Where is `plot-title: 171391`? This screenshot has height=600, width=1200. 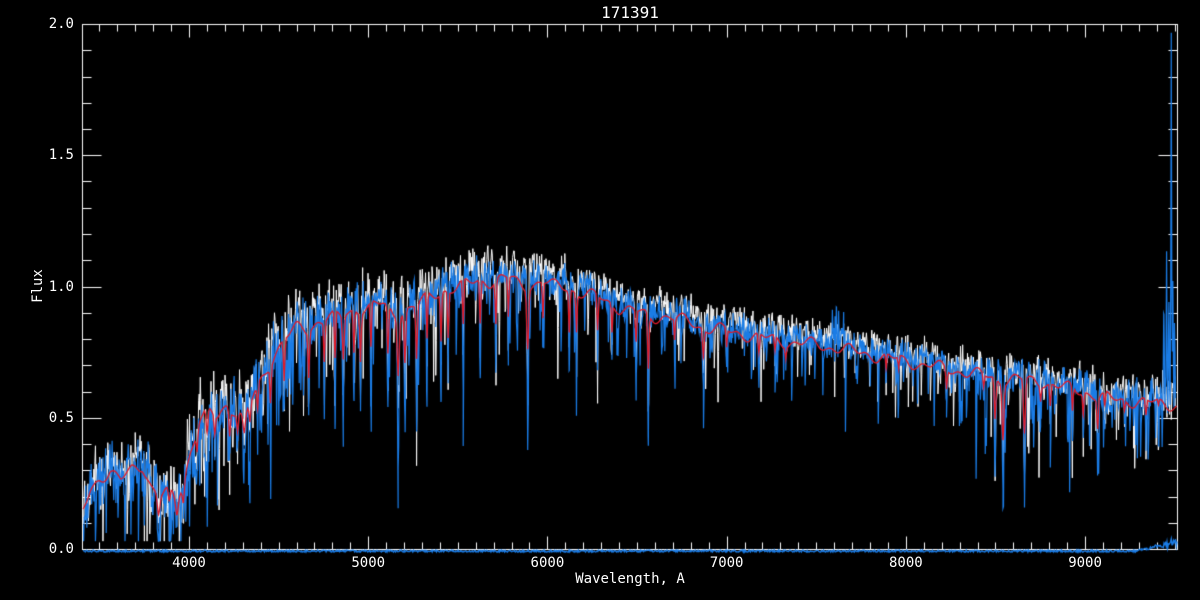
plot-title: 171391 is located at coordinates (630, 12).